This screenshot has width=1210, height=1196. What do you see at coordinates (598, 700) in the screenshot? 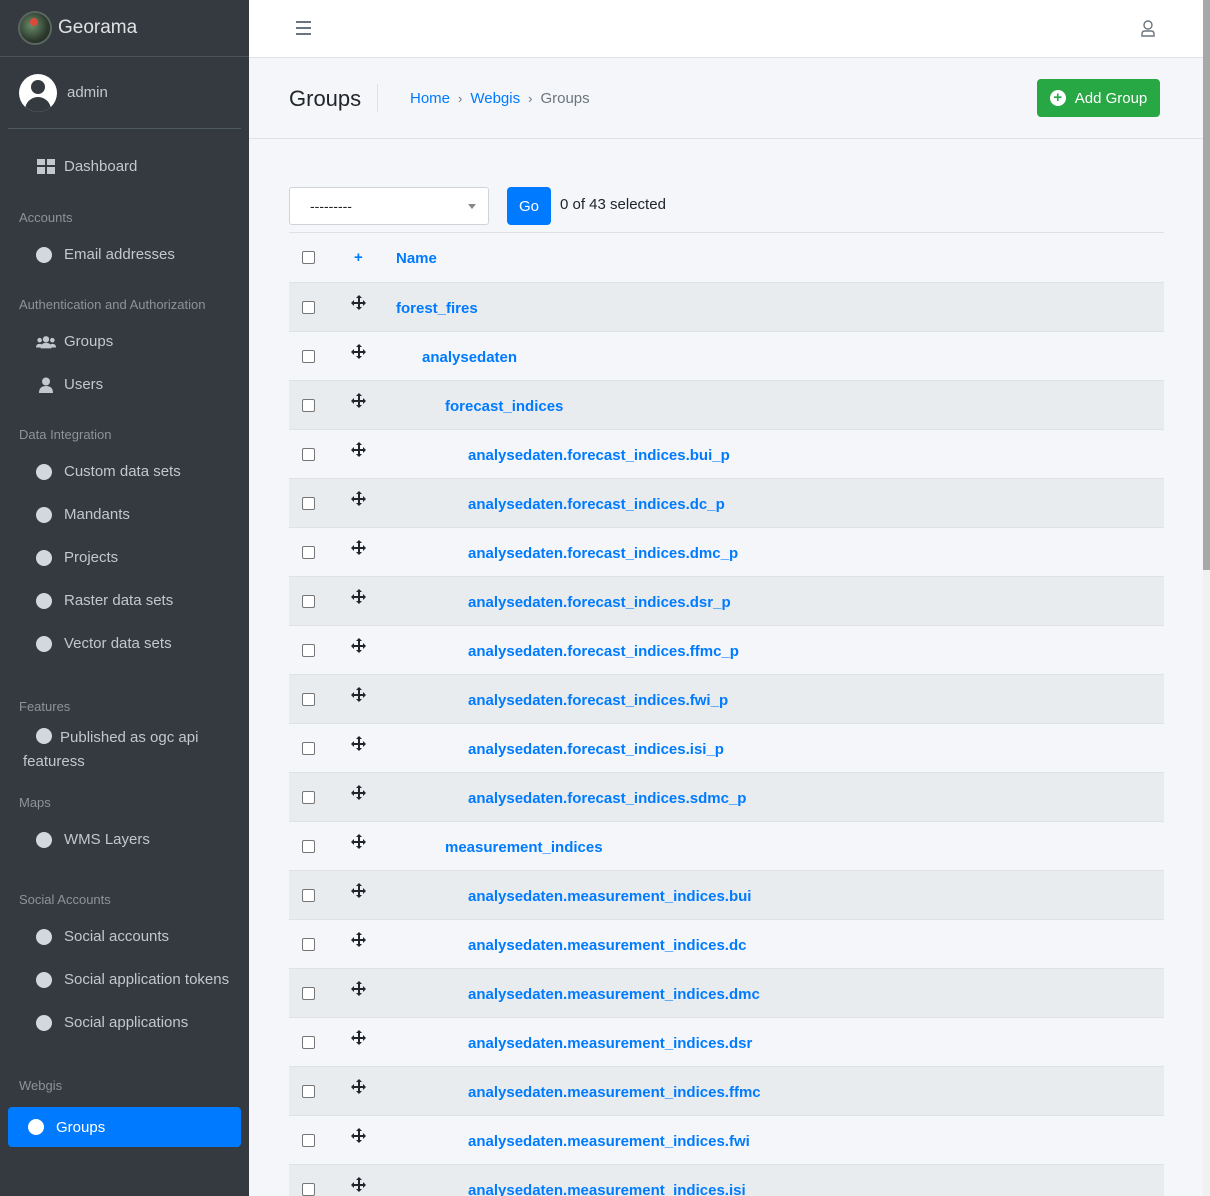
I see `group-name-link: analysedaten.forecast_indices.fwi_p` at bounding box center [598, 700].